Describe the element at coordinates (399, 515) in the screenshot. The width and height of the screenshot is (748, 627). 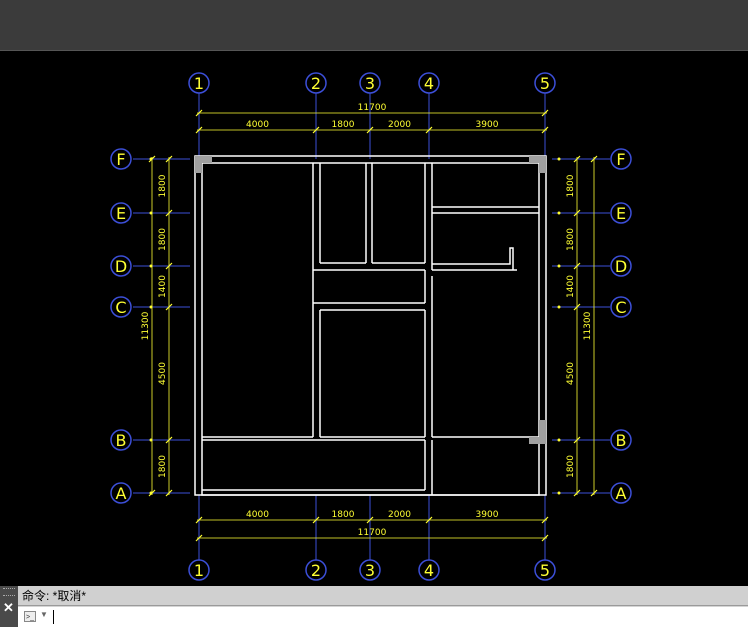
I see `dim-bottom-2: 2000` at that location.